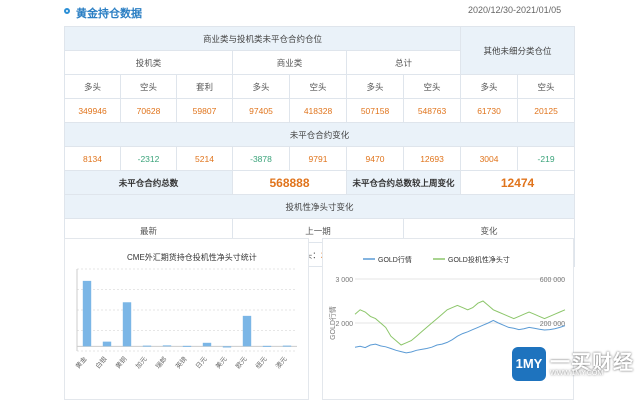 The image size is (640, 401). What do you see at coordinates (489, 110) in the screenshot?
I see `position-cell: 61730` at bounding box center [489, 110].